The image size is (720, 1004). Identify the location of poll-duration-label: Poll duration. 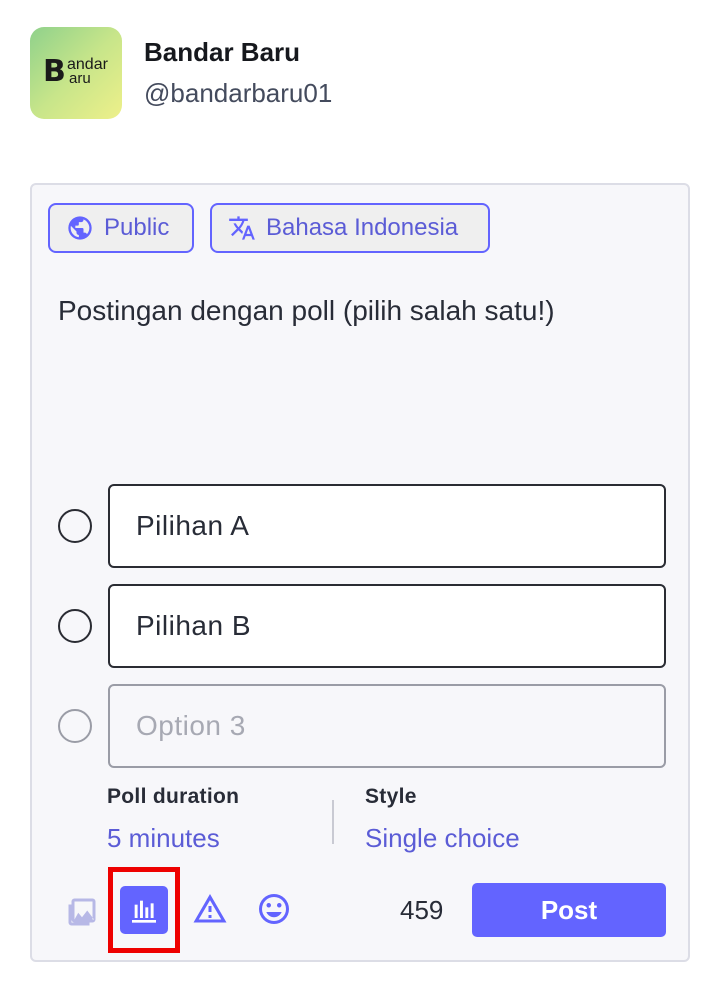
(173, 796).